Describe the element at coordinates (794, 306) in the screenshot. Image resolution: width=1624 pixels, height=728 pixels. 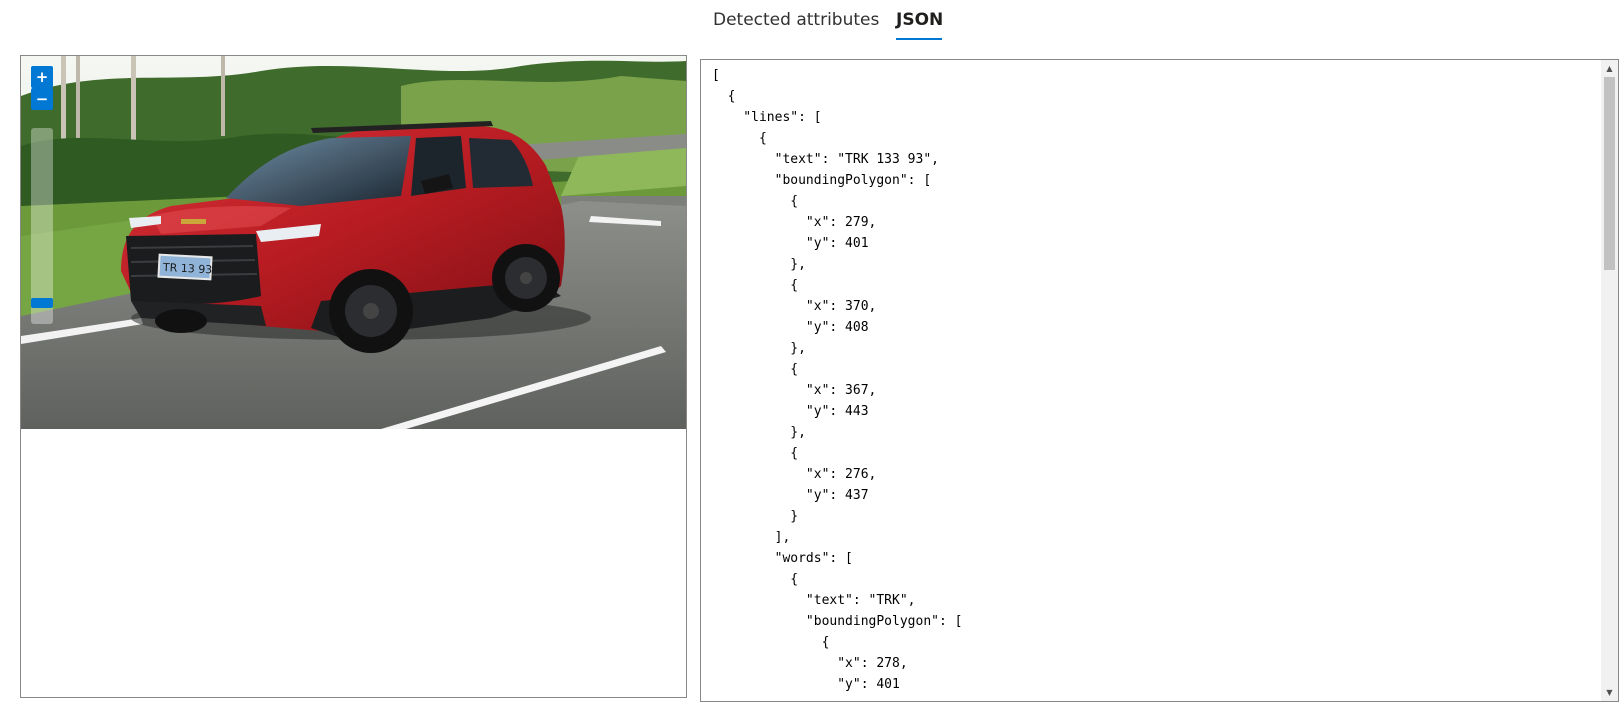
I see `json-code-line: "x": 370,` at that location.